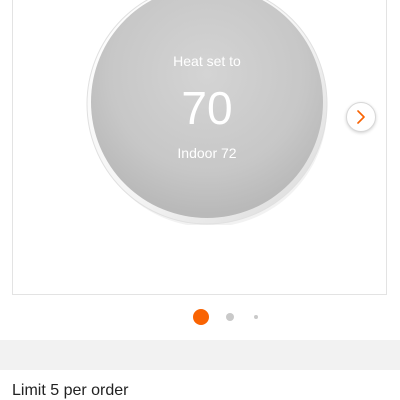 This screenshot has width=400, height=400. I want to click on next-image-button, so click(361, 117).